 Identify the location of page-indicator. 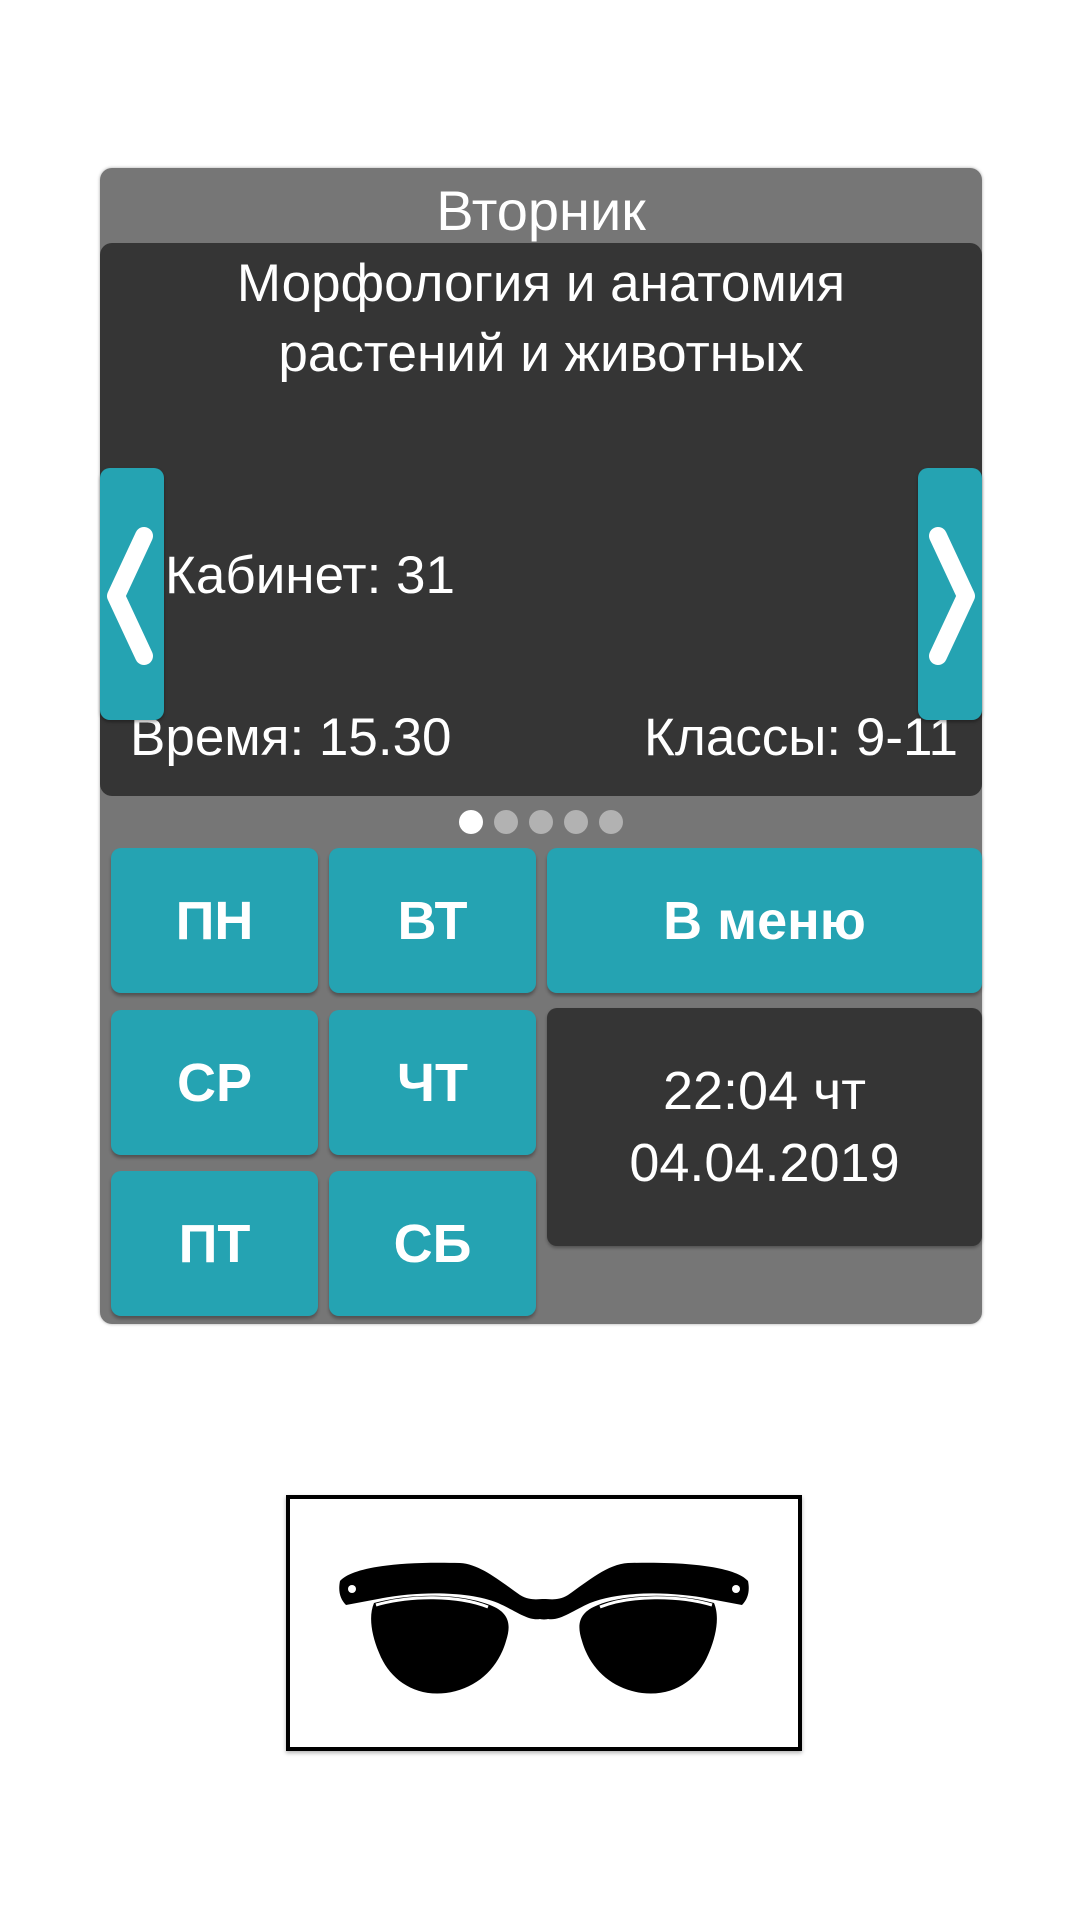
(541, 823).